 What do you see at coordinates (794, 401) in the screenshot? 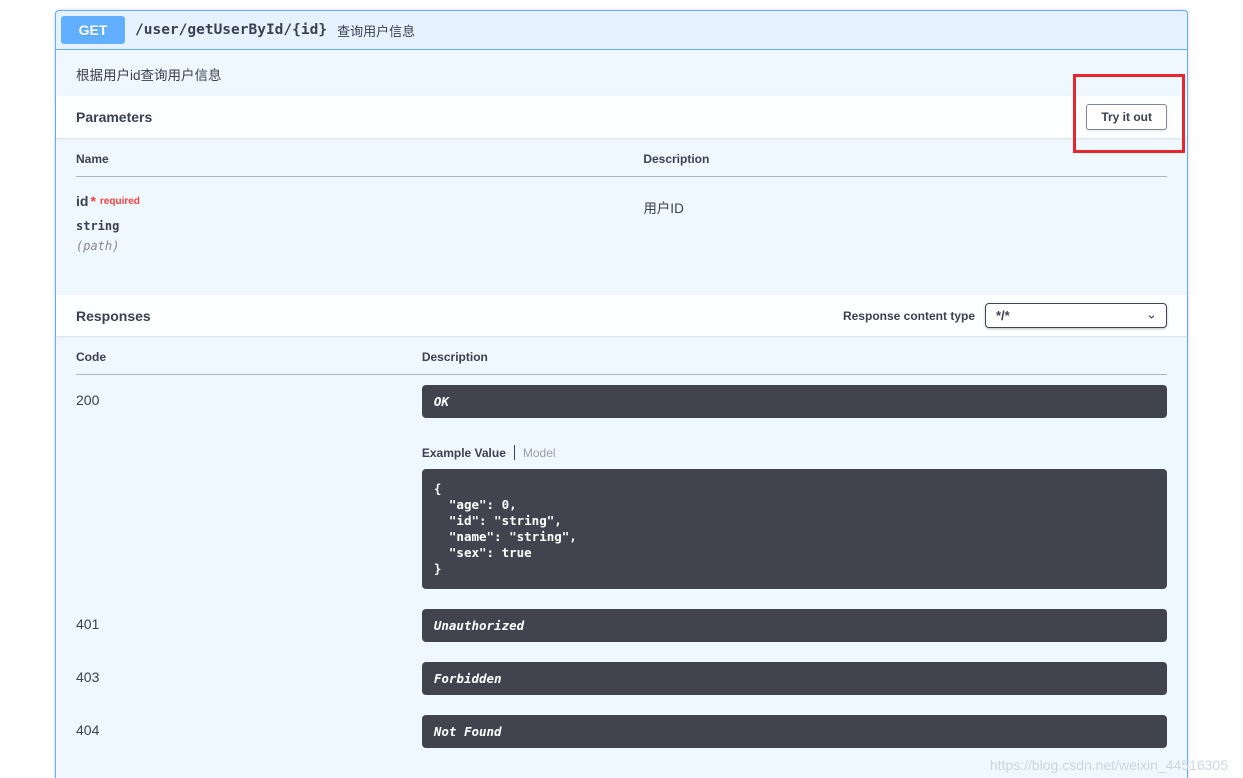
I see `response-description-200: OK` at bounding box center [794, 401].